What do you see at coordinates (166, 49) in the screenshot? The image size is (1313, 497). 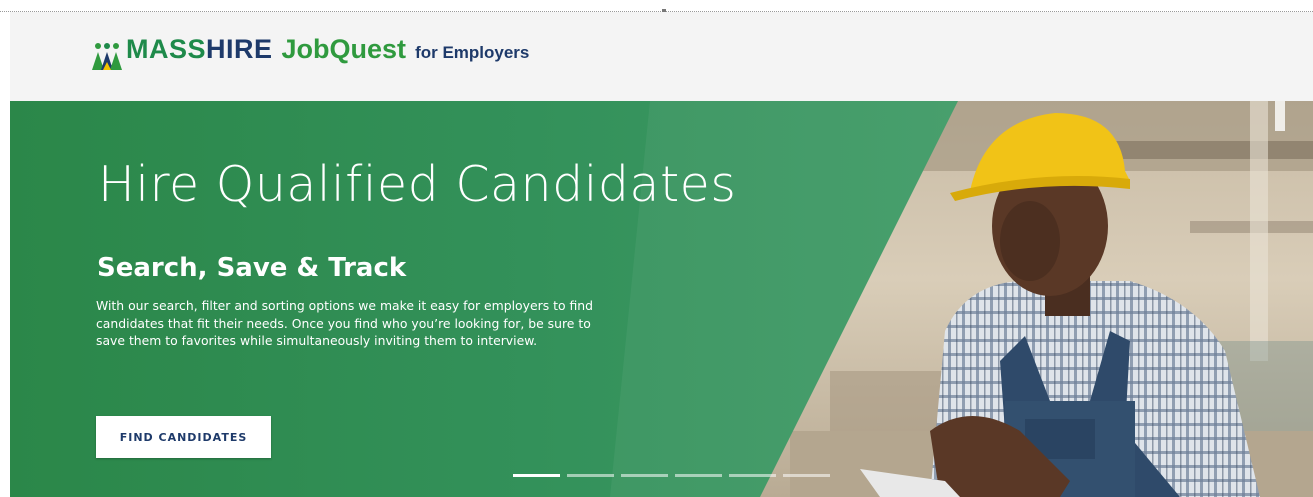 I see `logo-mass-text: MASS` at bounding box center [166, 49].